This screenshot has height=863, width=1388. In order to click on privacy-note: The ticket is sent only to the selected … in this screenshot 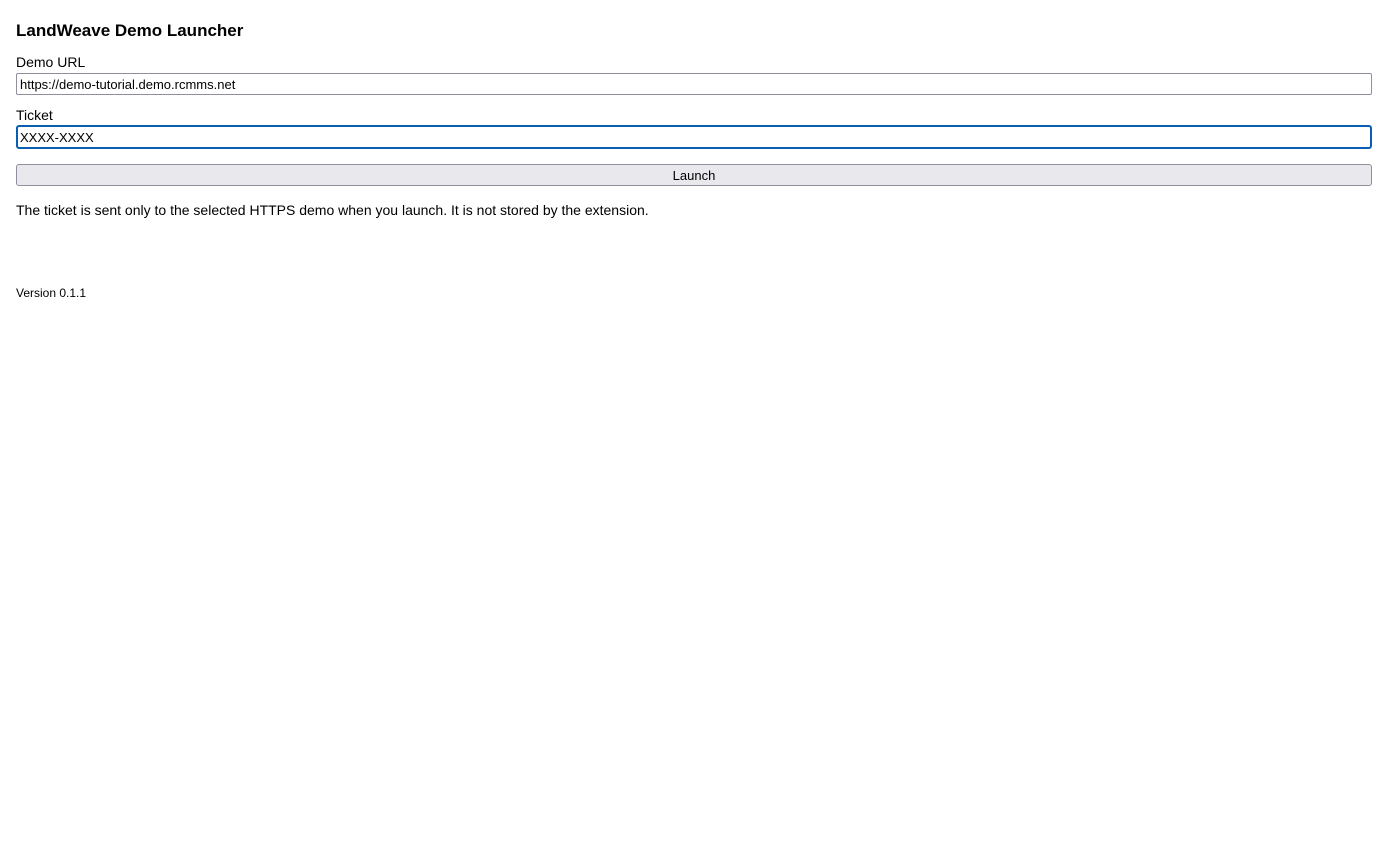, I will do `click(332, 210)`.